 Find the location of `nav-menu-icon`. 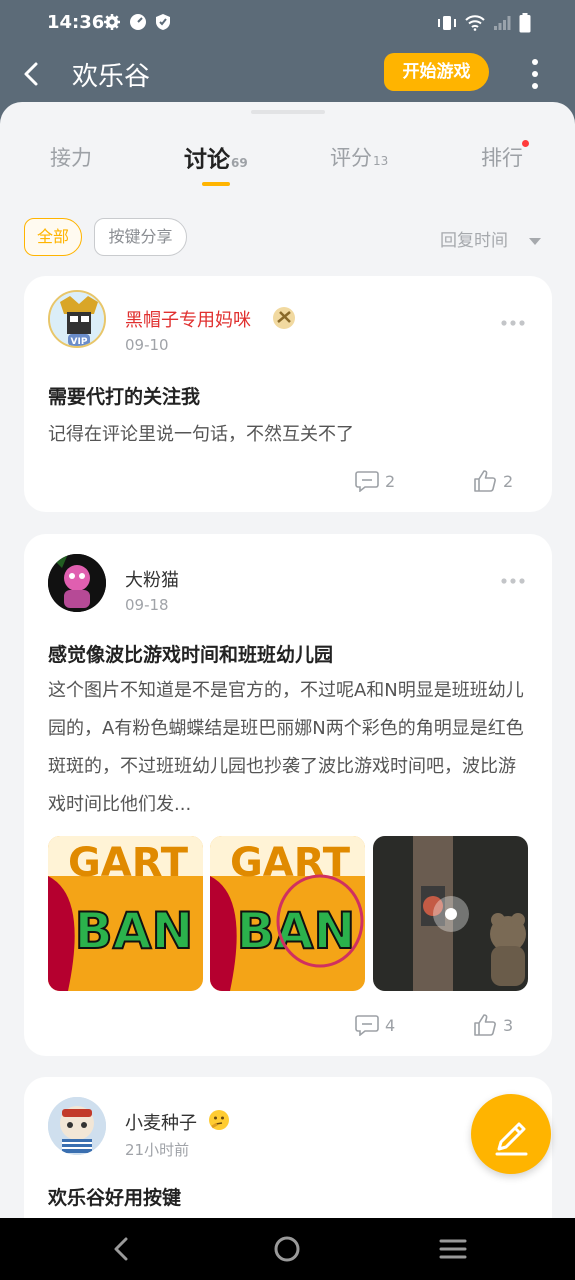

nav-menu-icon is located at coordinates (453, 1249).